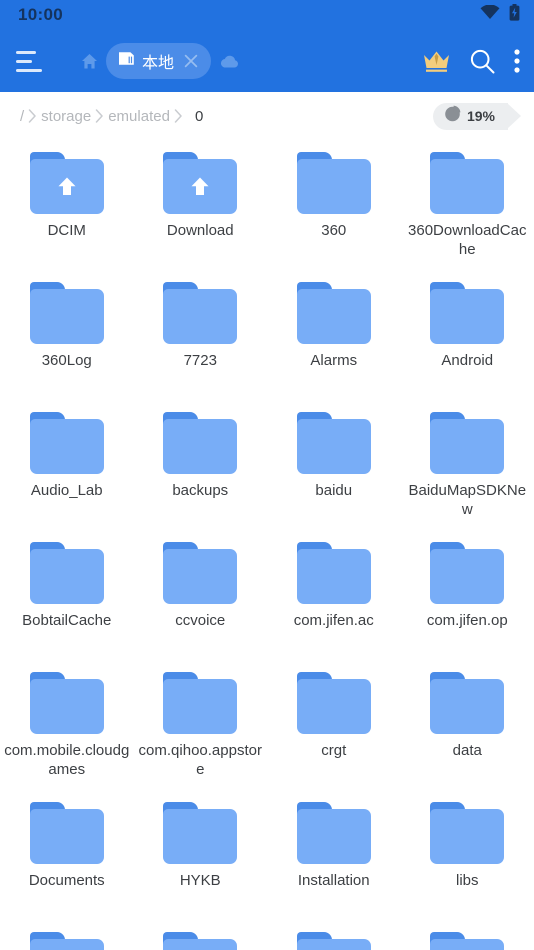 This screenshot has height=950, width=534. I want to click on breadcrumb: / storage emulated 0, so click(226, 116).